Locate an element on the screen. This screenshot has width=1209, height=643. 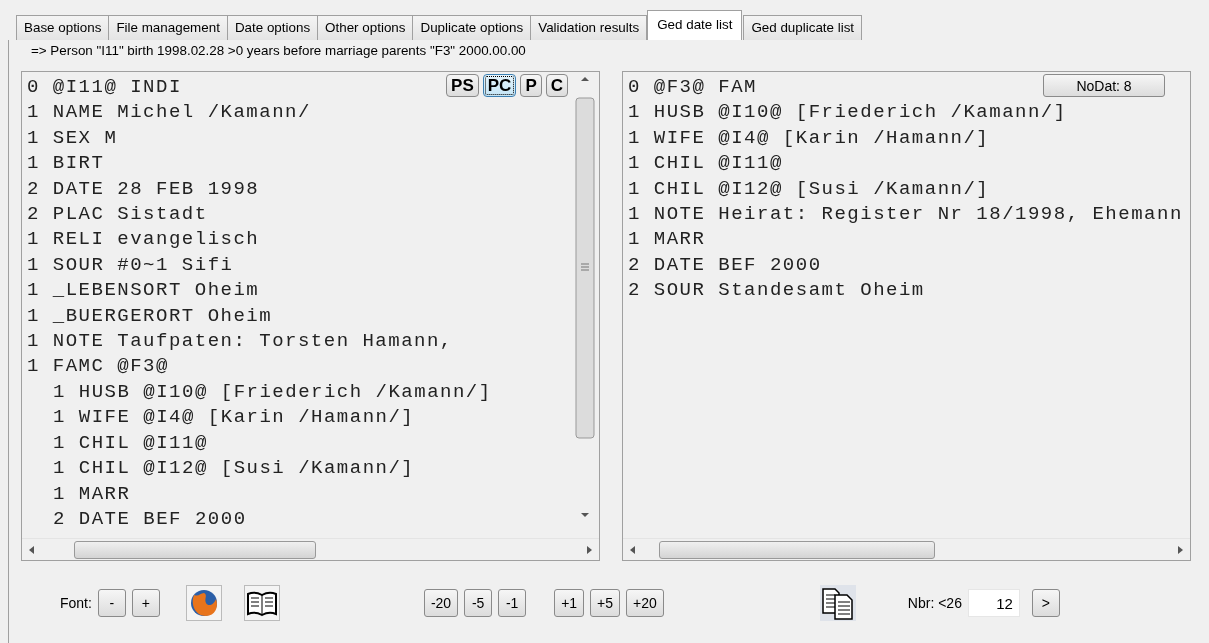
step-button: -1 is located at coordinates (512, 603).